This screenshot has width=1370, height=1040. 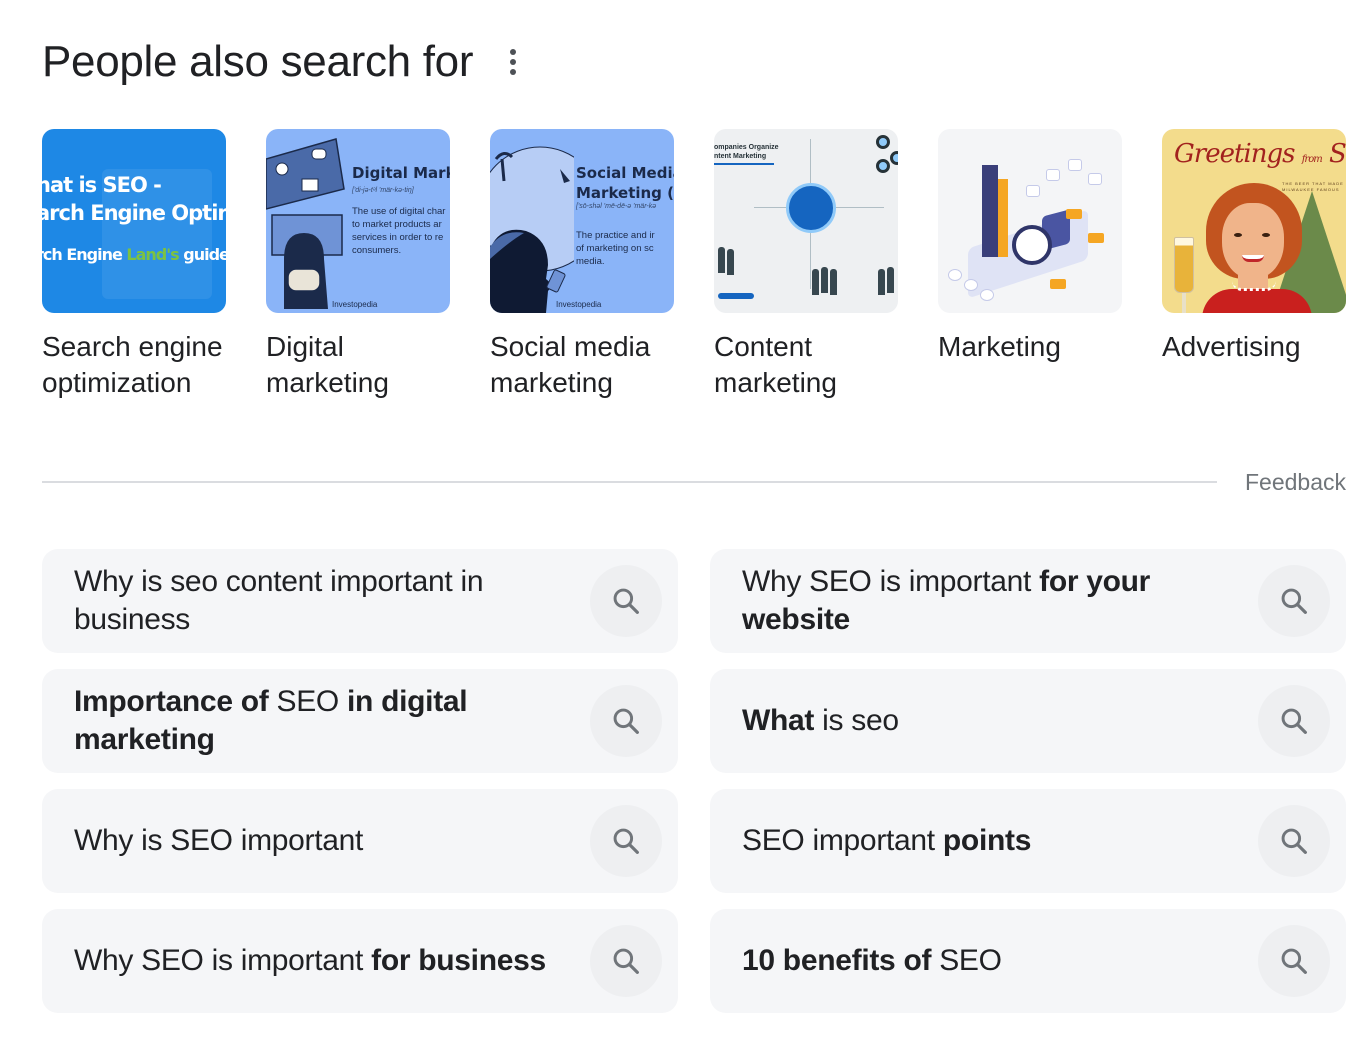 I want to click on related-search-chip: Why is SEO important, so click(x=360, y=841).